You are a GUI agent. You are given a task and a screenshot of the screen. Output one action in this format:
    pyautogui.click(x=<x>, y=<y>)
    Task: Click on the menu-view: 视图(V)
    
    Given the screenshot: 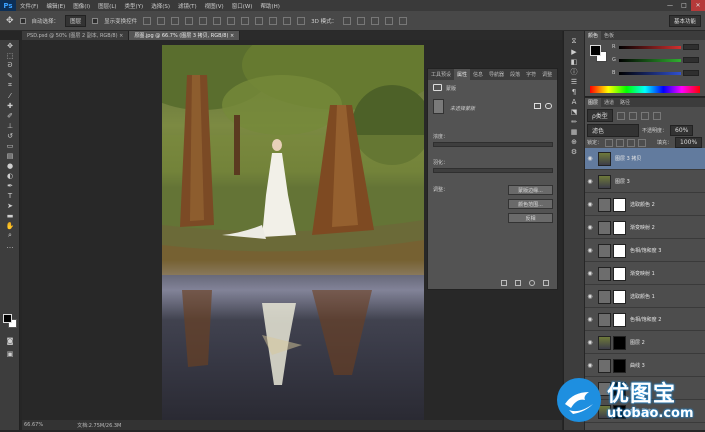 What is the action you would take?
    pyautogui.click(x=214, y=6)
    